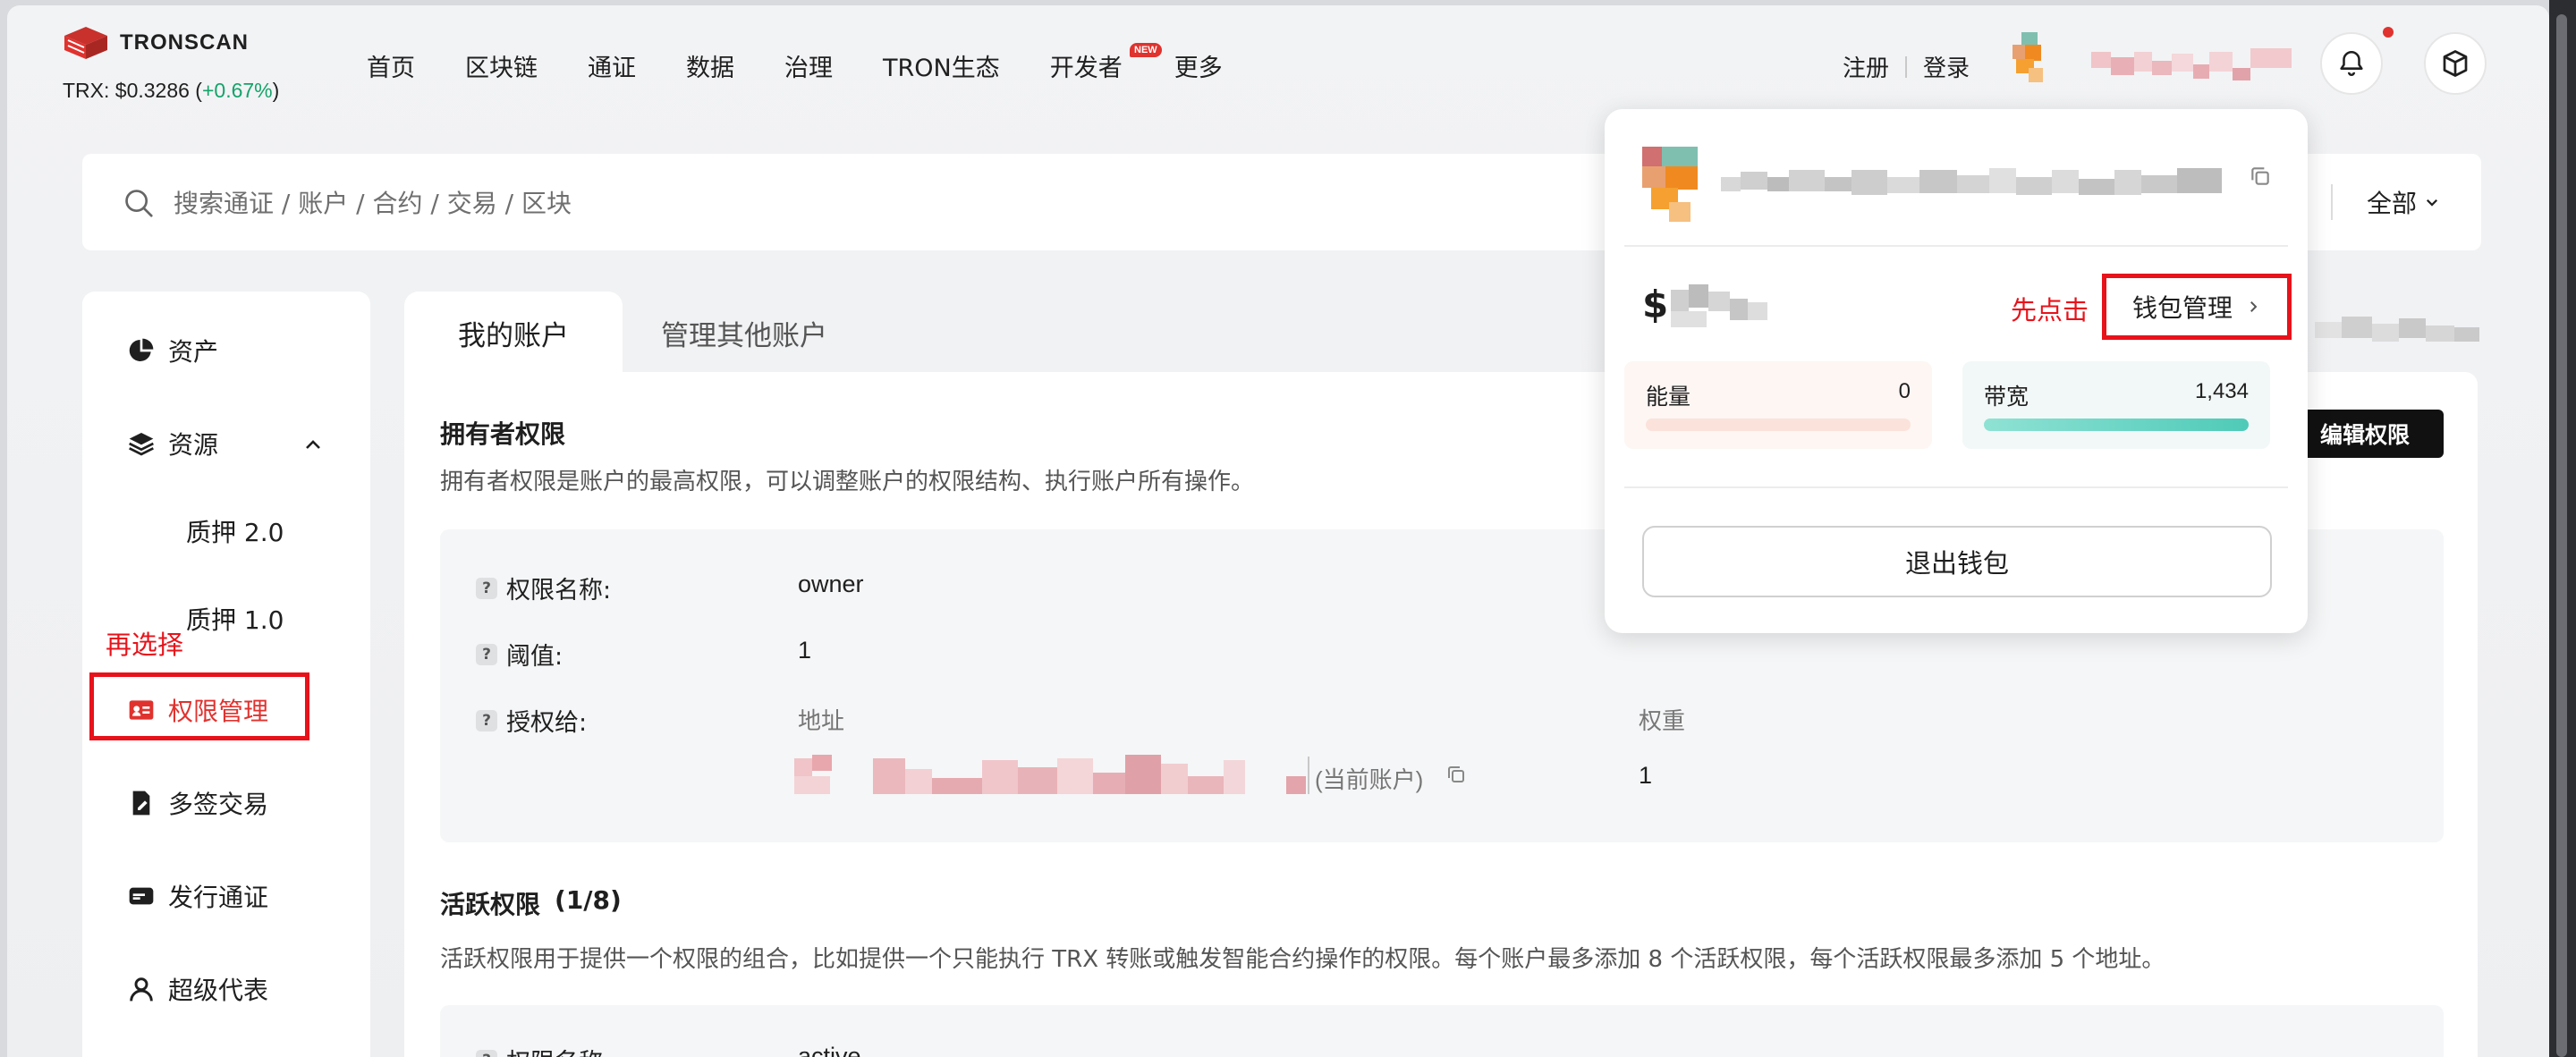 Image resolution: width=2576 pixels, height=1057 pixels. Describe the element at coordinates (373, 202) in the screenshot. I see `search-input: 搜索通证 / 账户 / 合约 / 交易 / 区块` at that location.